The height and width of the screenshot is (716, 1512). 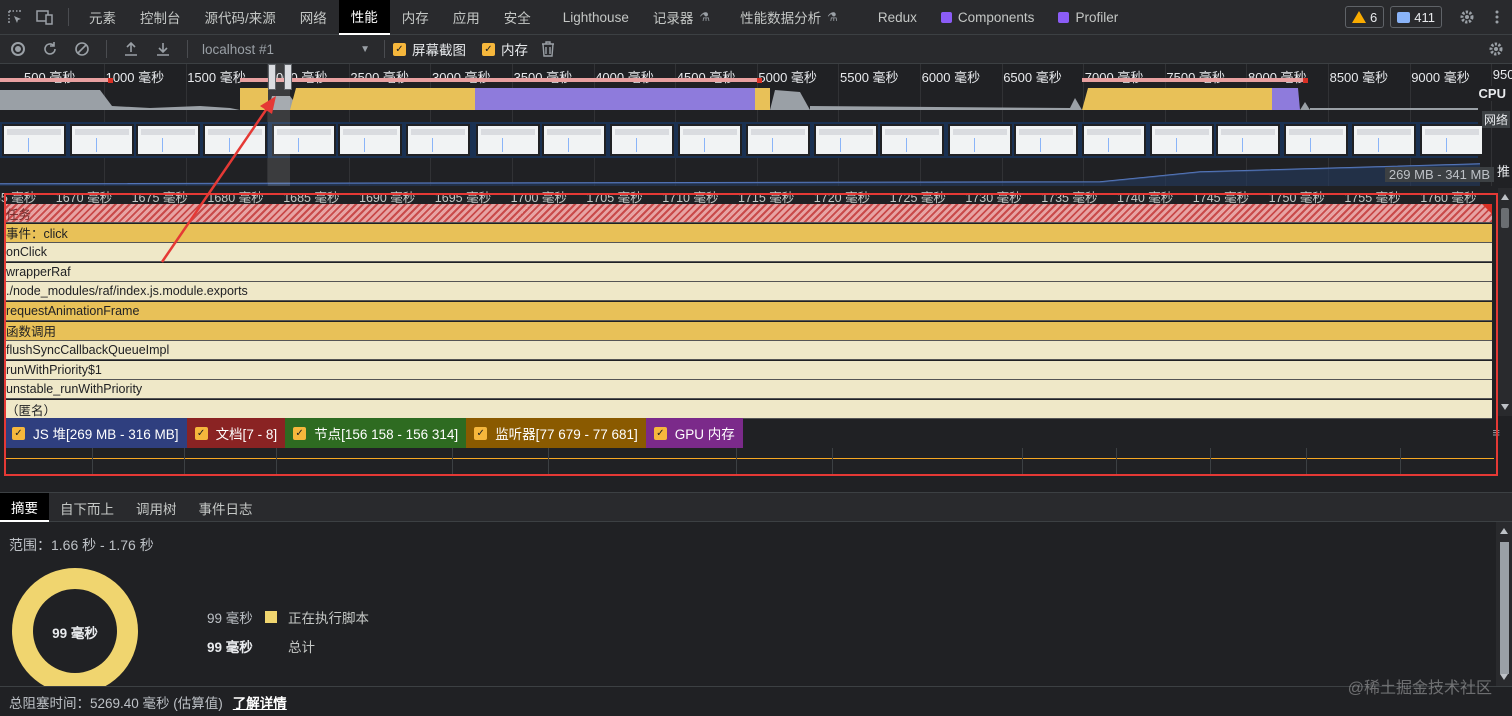 I want to click on flame-entry: 事件：click, so click(x=748, y=233).